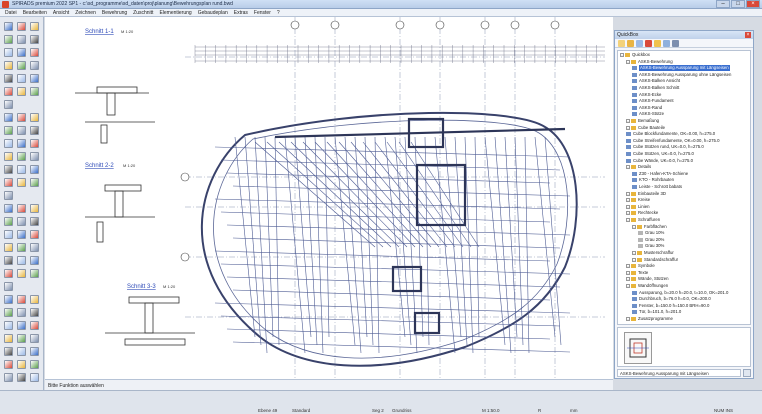 Image resolution: width=762 pixels, height=414 pixels. What do you see at coordinates (647, 108) in the screenshot?
I see `tree-item: ASKS-Rand` at bounding box center [647, 108].